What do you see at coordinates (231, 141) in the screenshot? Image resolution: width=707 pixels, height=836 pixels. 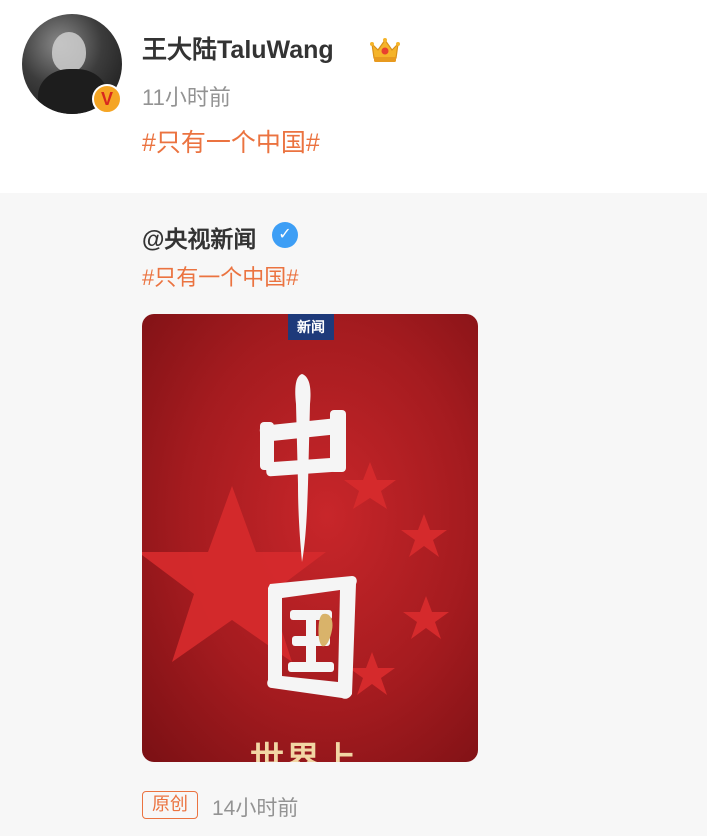 I see `hashtag-link: #只有一个中国#` at bounding box center [231, 141].